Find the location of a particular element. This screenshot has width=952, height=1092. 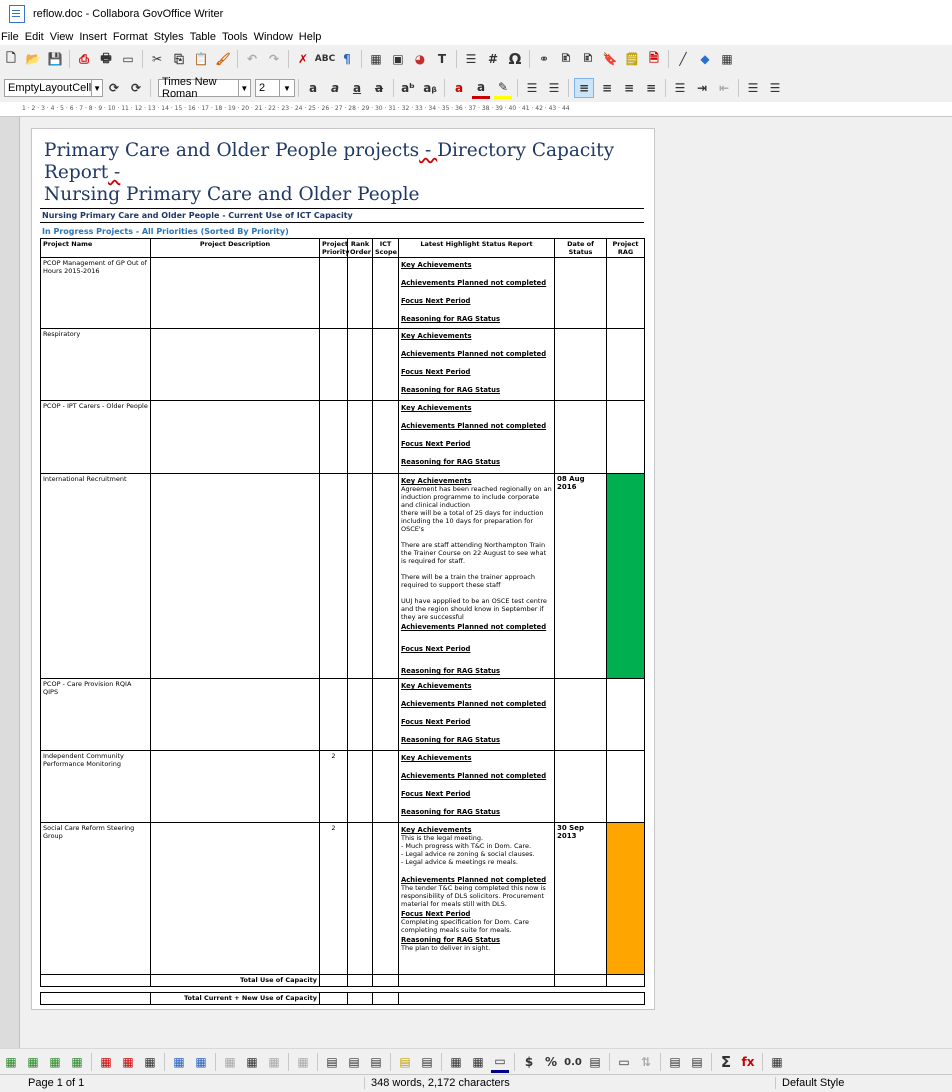

insert-row-above-icon: ▦ is located at coordinates (11, 1062).